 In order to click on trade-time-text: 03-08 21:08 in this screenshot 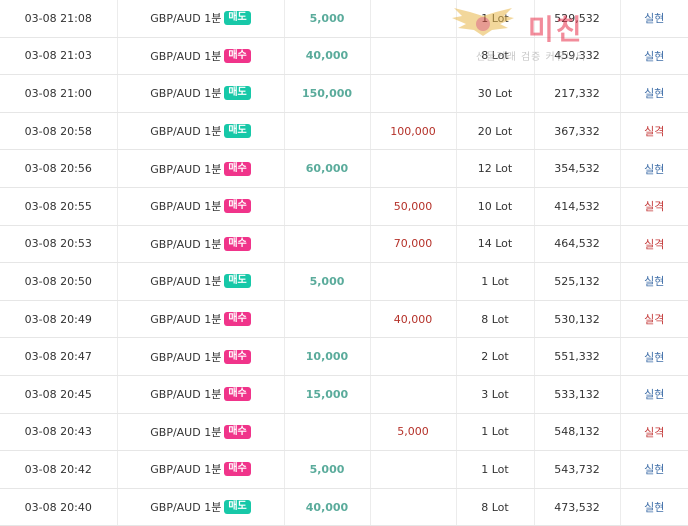, I will do `click(58, 18)`.